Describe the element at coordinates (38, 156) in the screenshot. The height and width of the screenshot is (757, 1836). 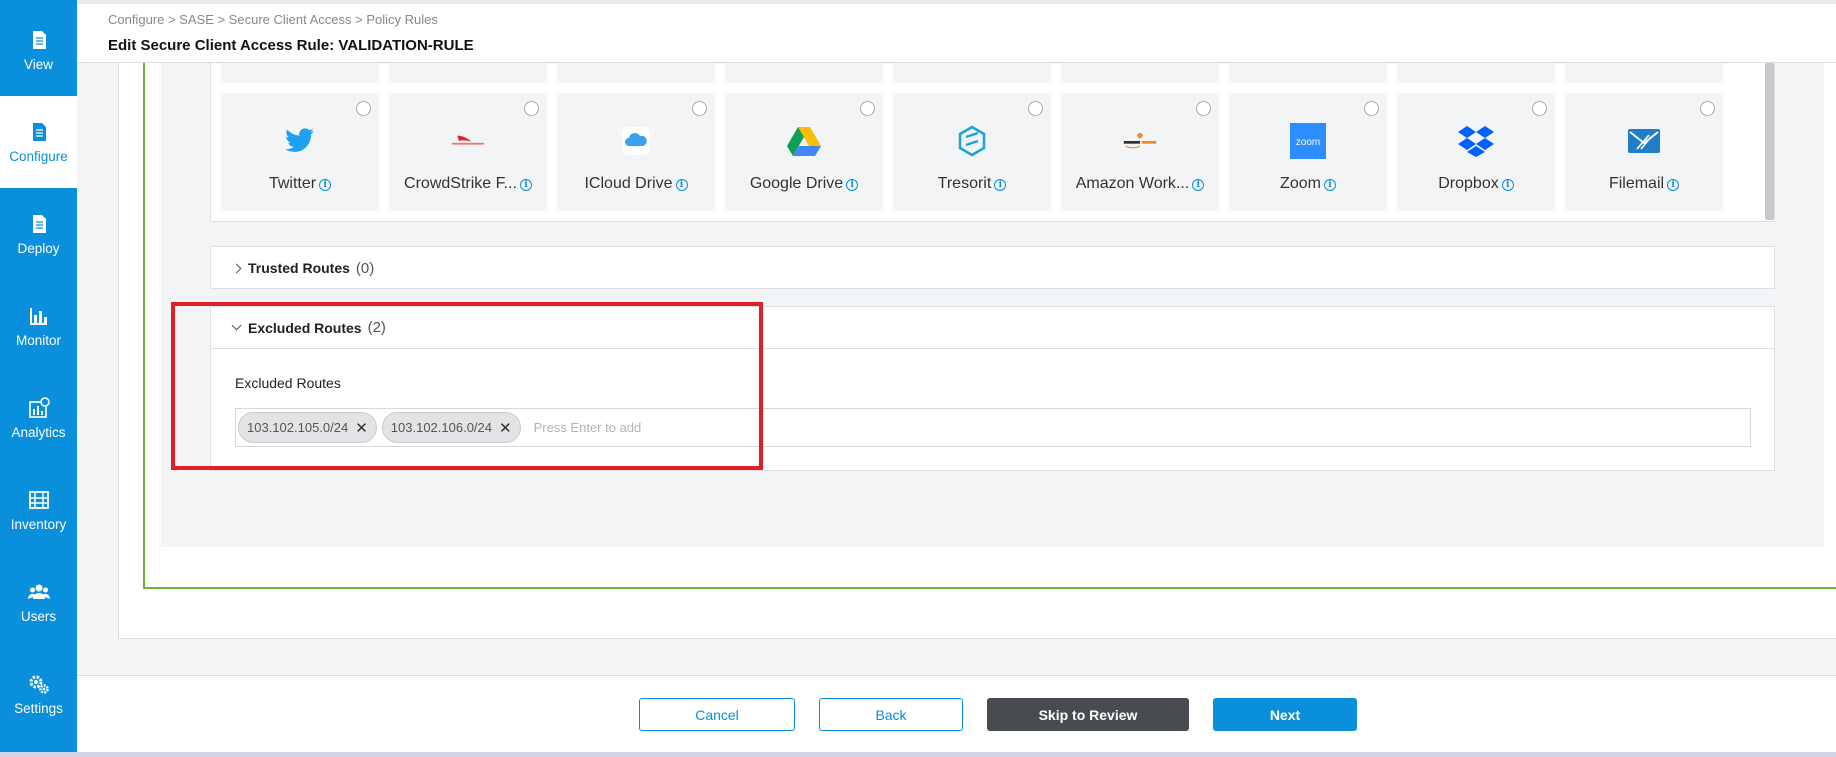
I see `nav-label: Configure` at that location.